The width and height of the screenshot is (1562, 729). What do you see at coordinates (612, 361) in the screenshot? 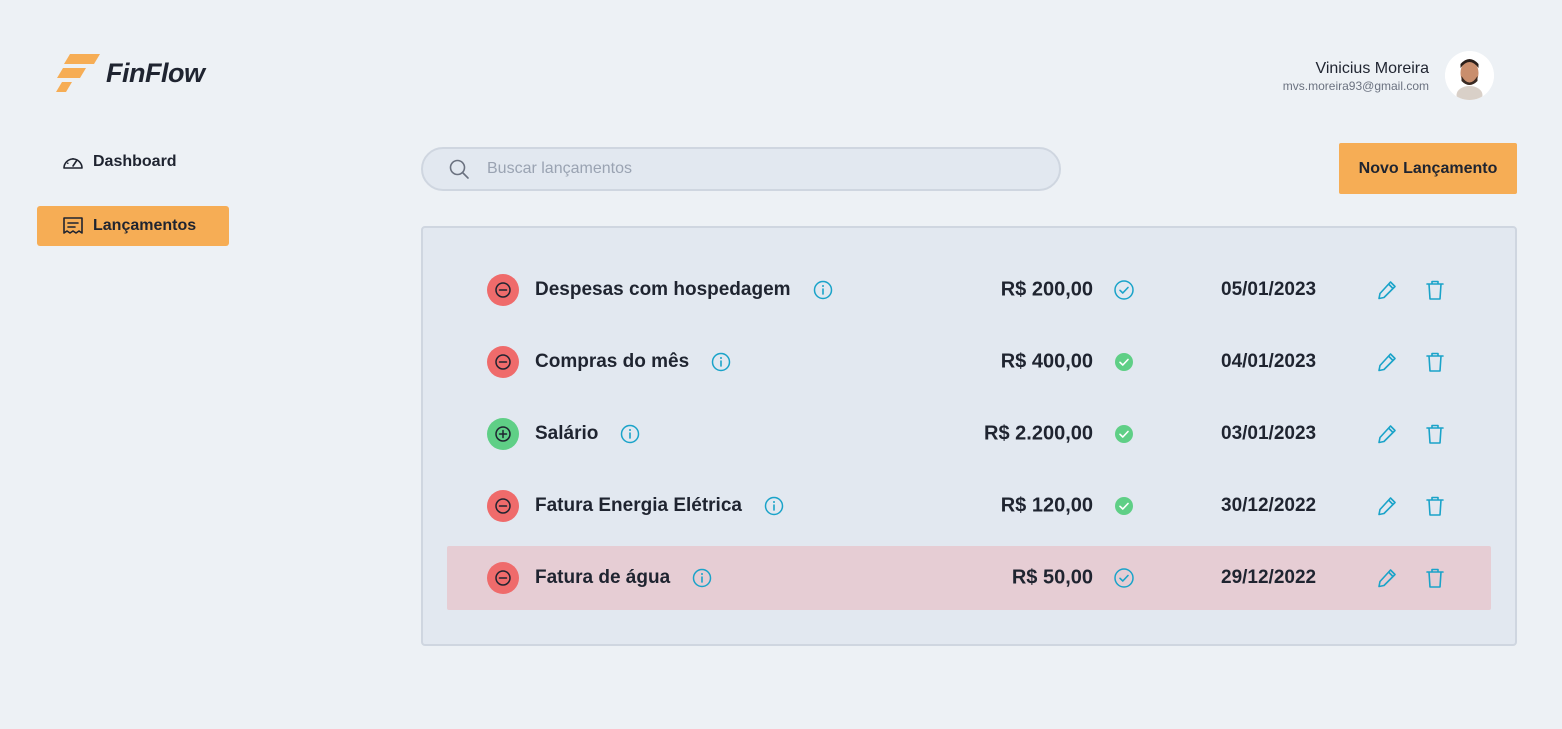
I see `entry-description-text: Compras do mês` at bounding box center [612, 361].